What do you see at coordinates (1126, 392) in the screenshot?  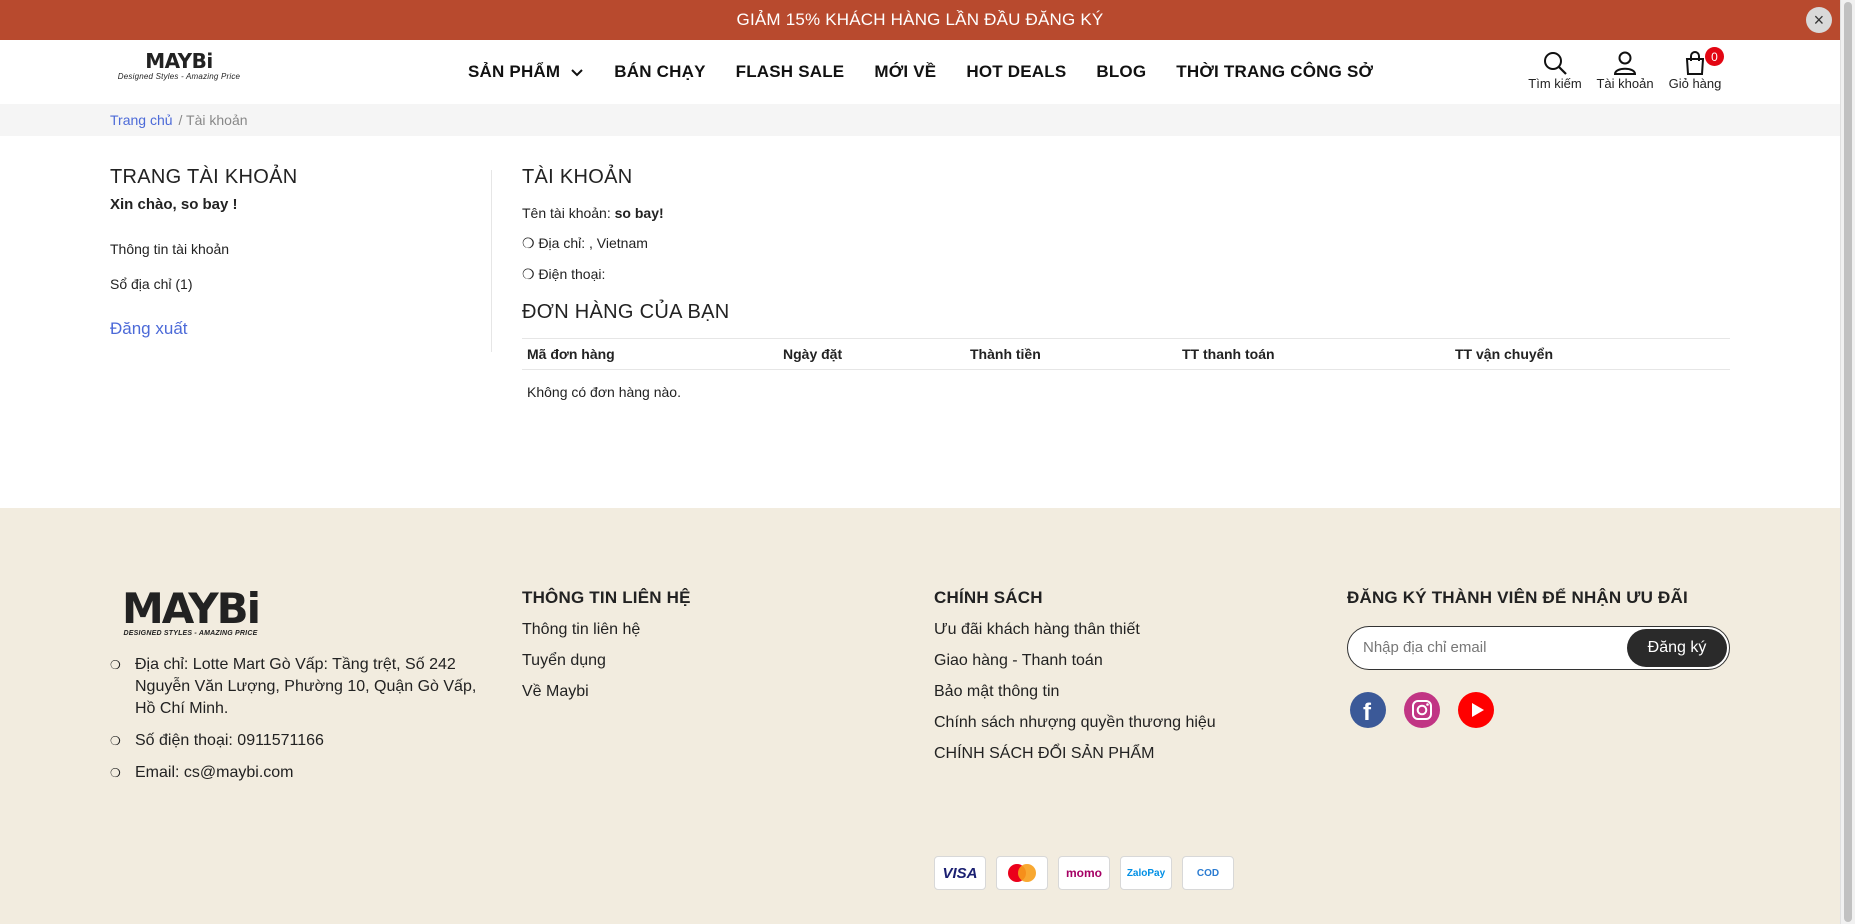 I see `table-row: Không có đơn hàng nào.` at bounding box center [1126, 392].